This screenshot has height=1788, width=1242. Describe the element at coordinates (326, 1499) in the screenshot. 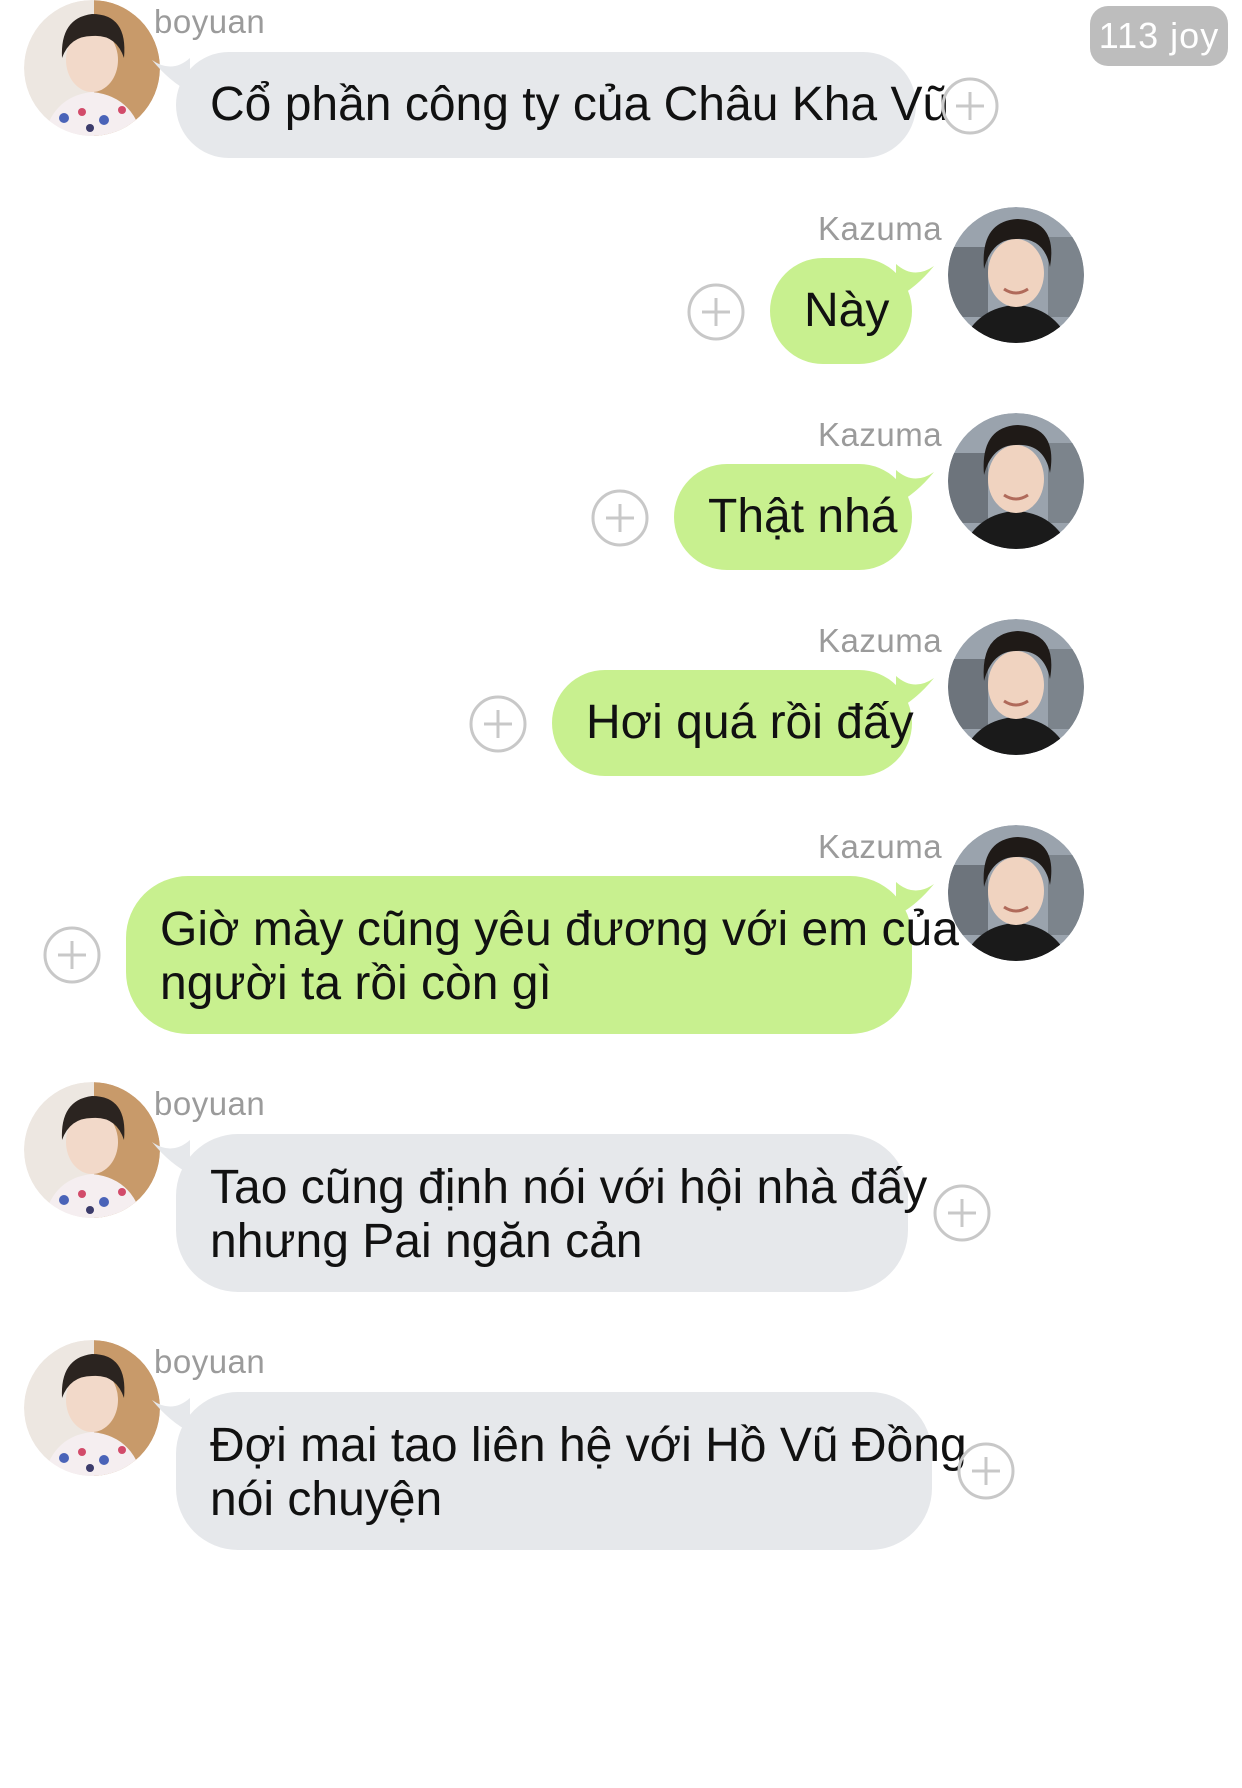

I see `message-text-line-2: nói chuyện` at that location.